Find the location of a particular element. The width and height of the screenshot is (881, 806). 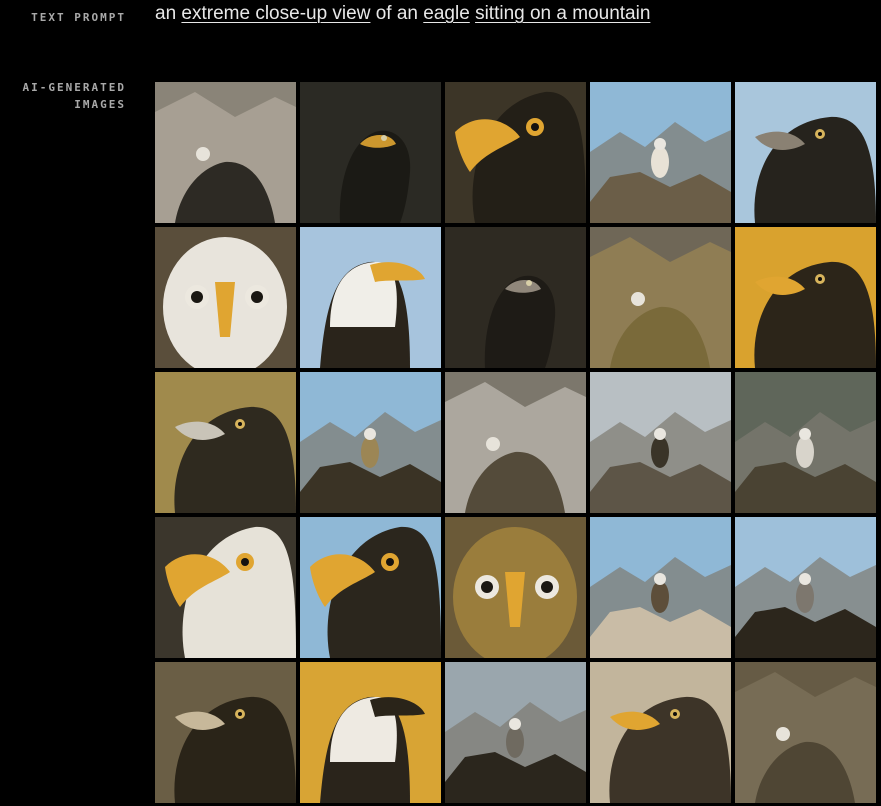

prompt-text-segment: of an is located at coordinates (397, 13).